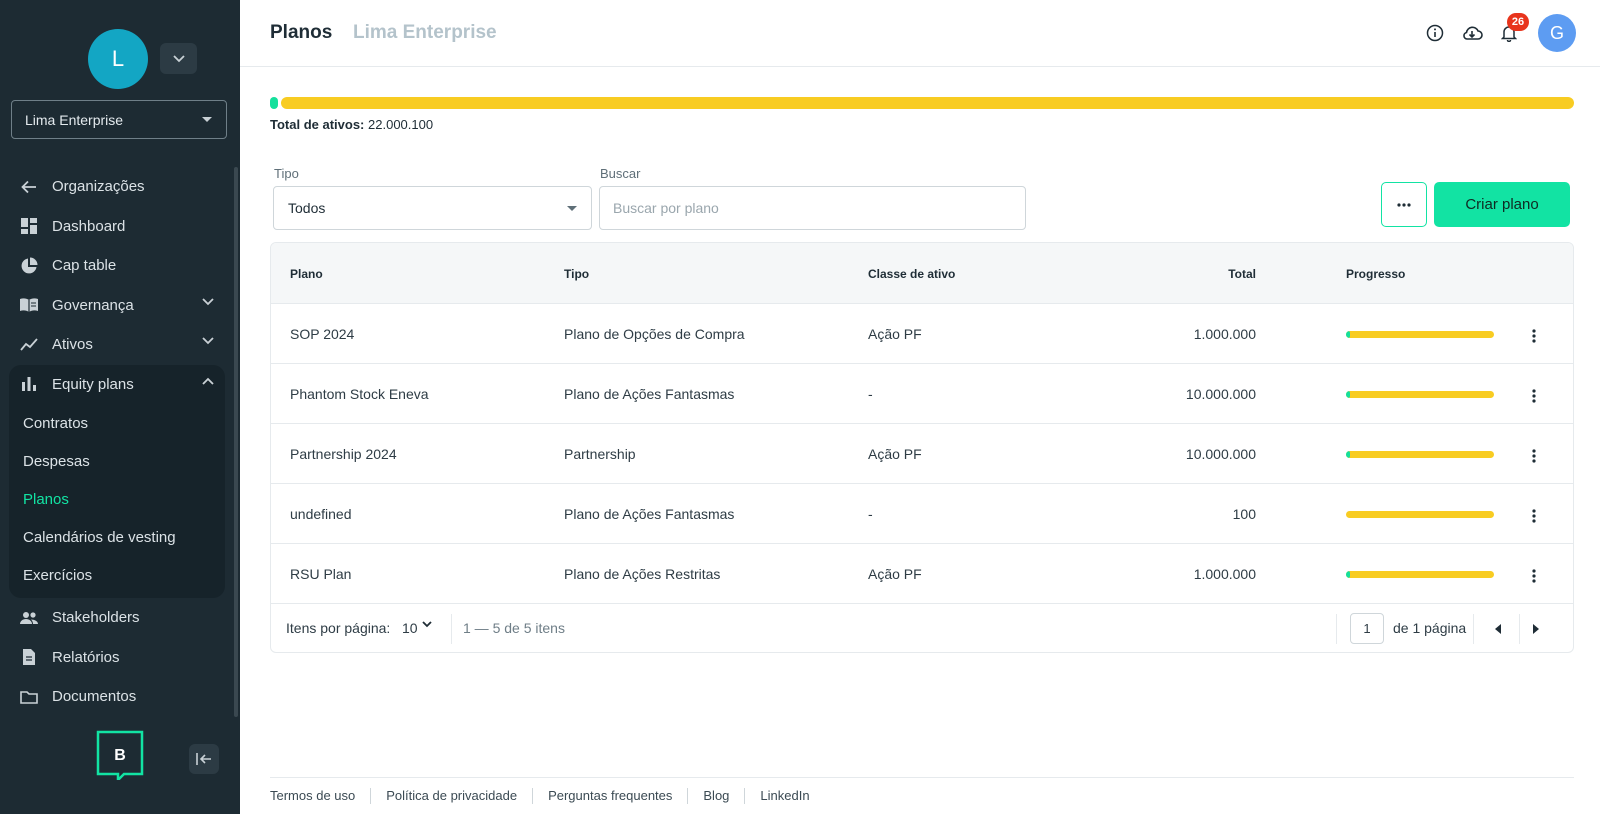 The width and height of the screenshot is (1600, 814). I want to click on sidebar-subitem-calendarios-de-vesting: Calendários de vesting, so click(117, 537).